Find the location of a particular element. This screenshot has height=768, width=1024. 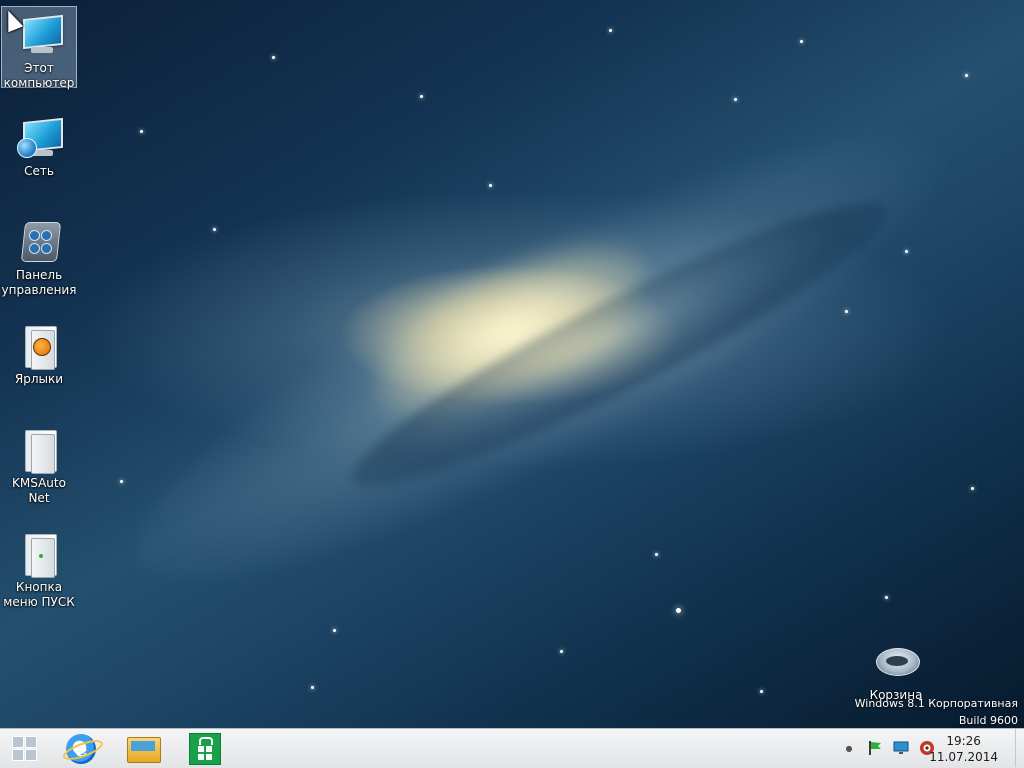

desktop-icon-start-button: Кнопка меню ПУСК is located at coordinates (39, 568).